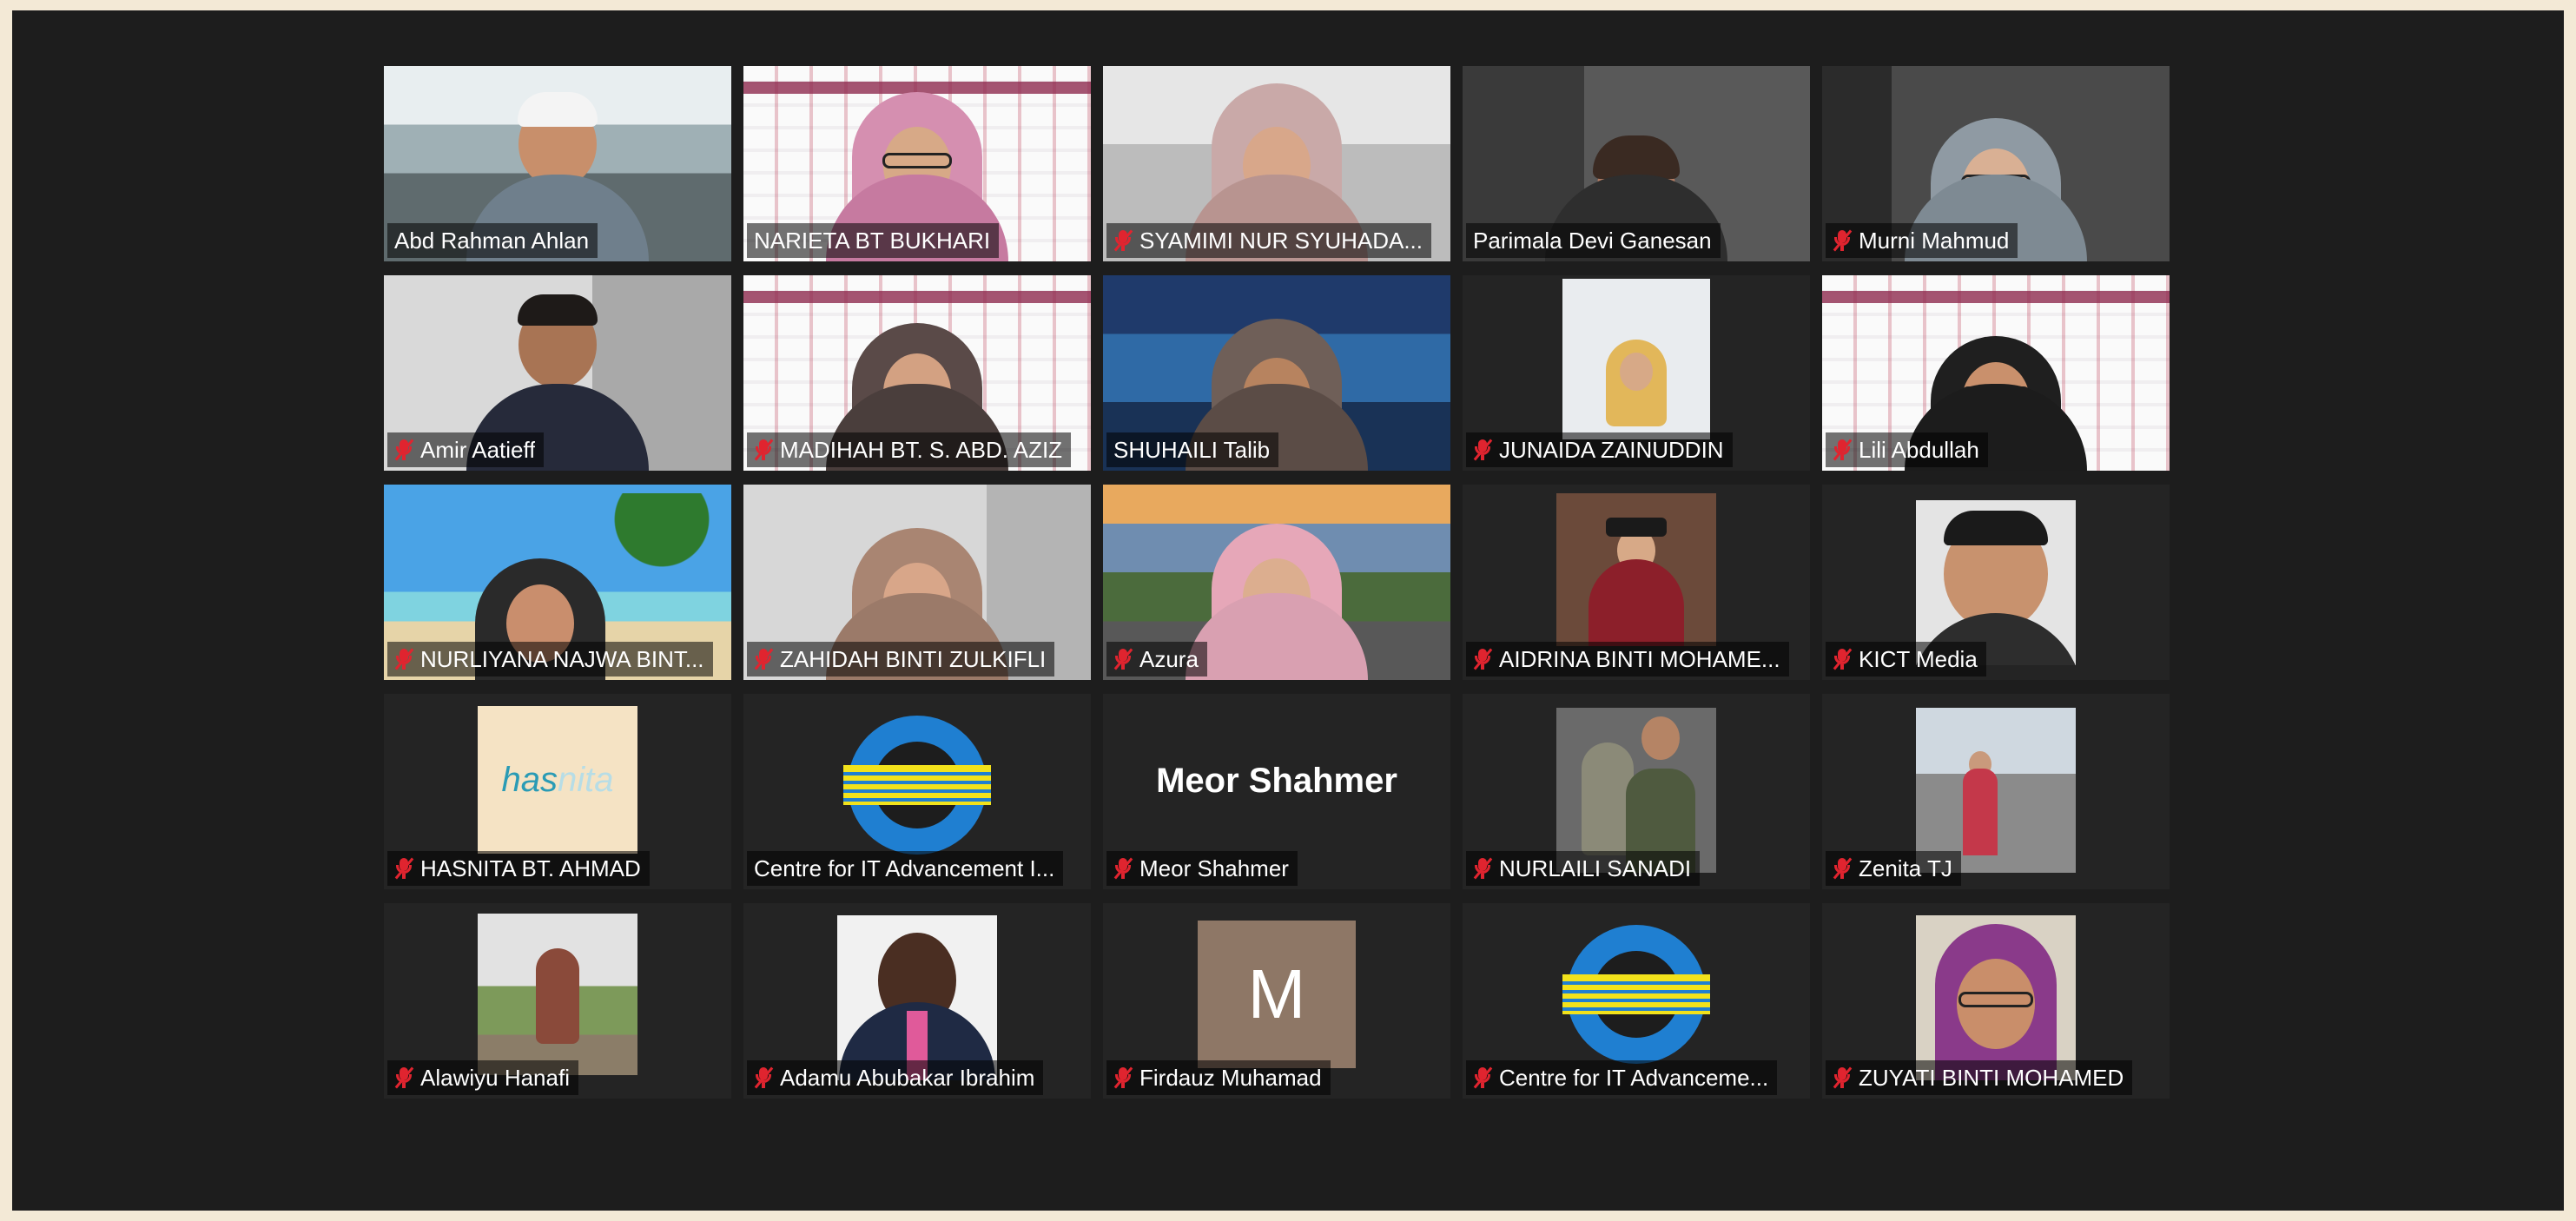 The image size is (2576, 1221). What do you see at coordinates (483, 1077) in the screenshot?
I see `participant-name-label: Alawiyu Hanafi` at bounding box center [483, 1077].